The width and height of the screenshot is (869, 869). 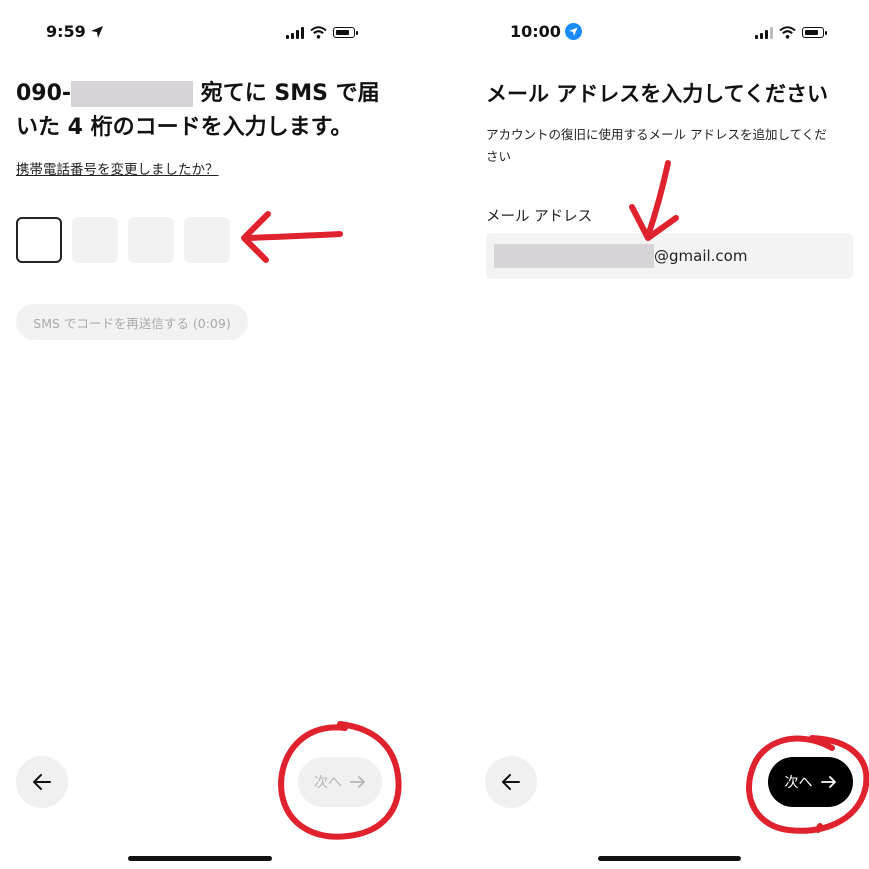 What do you see at coordinates (654, 200) in the screenshot?
I see `annotation-arrow-down` at bounding box center [654, 200].